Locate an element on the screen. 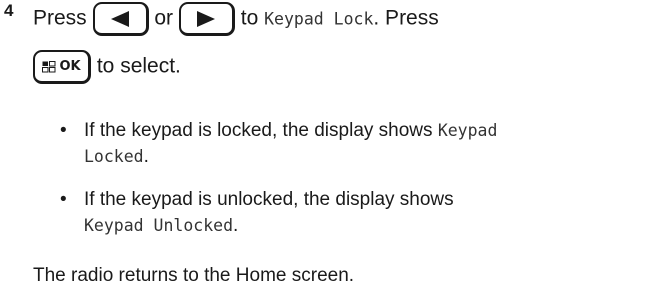  bullet-2-line-2: Keypad Unlocked. is located at coordinates (161, 226).